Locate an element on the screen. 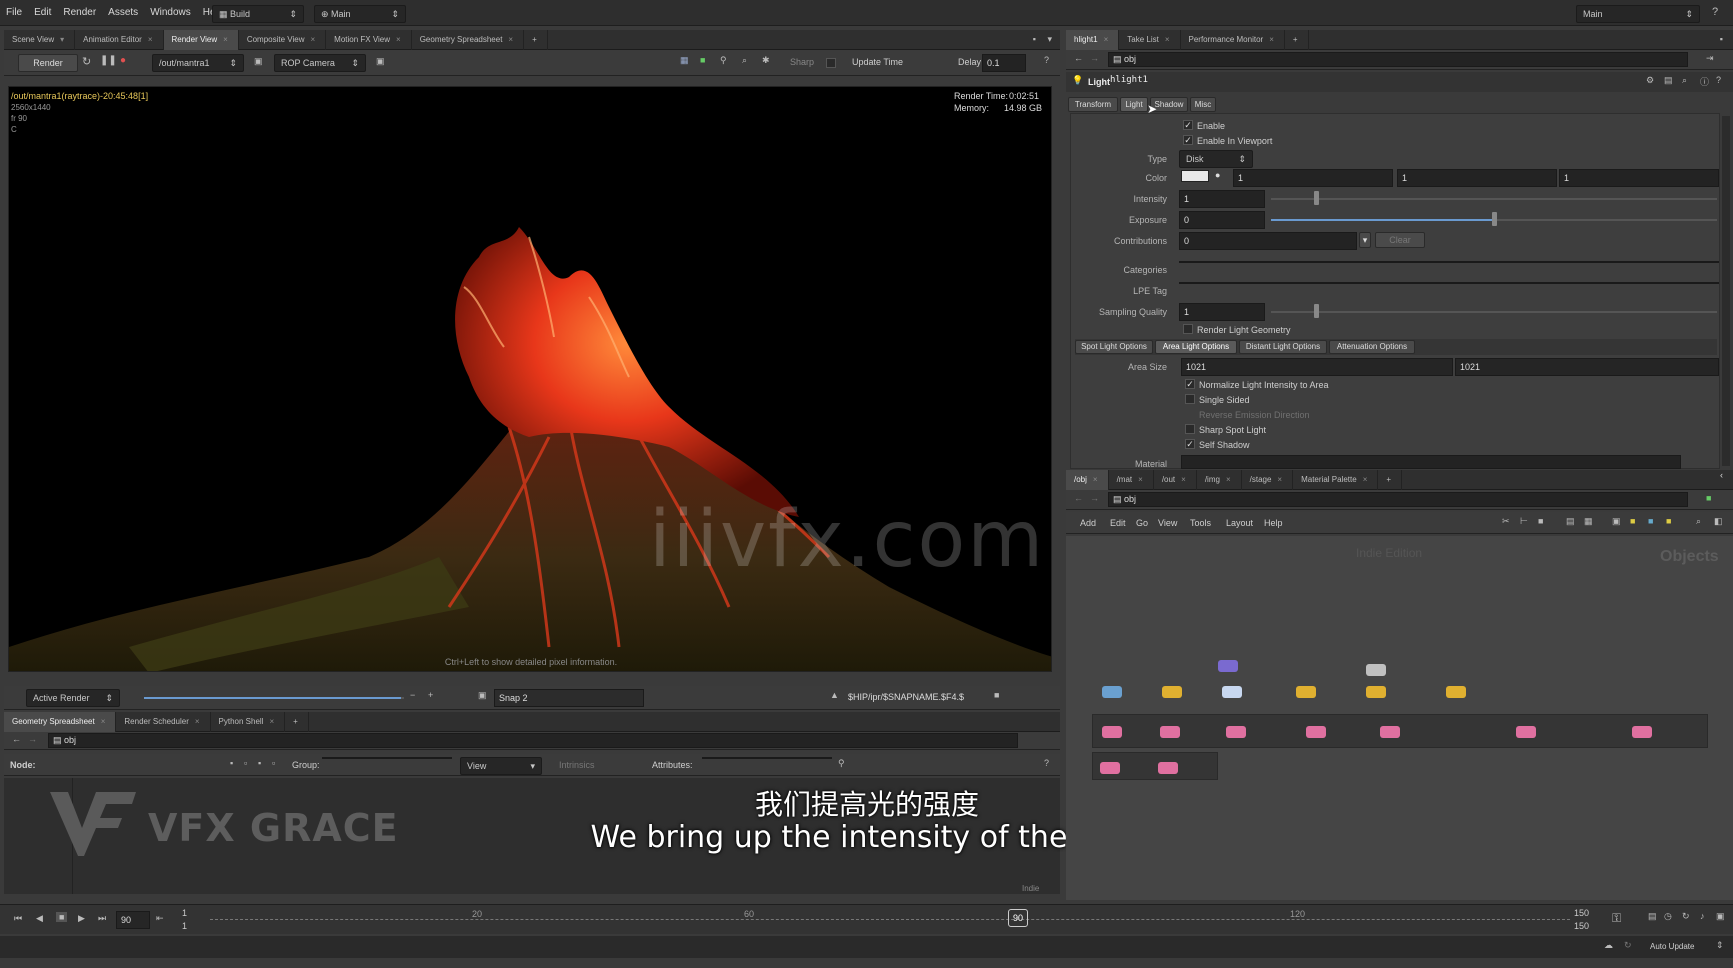 The image size is (1733, 968). square-icon: ■ is located at coordinates (1540, 521).